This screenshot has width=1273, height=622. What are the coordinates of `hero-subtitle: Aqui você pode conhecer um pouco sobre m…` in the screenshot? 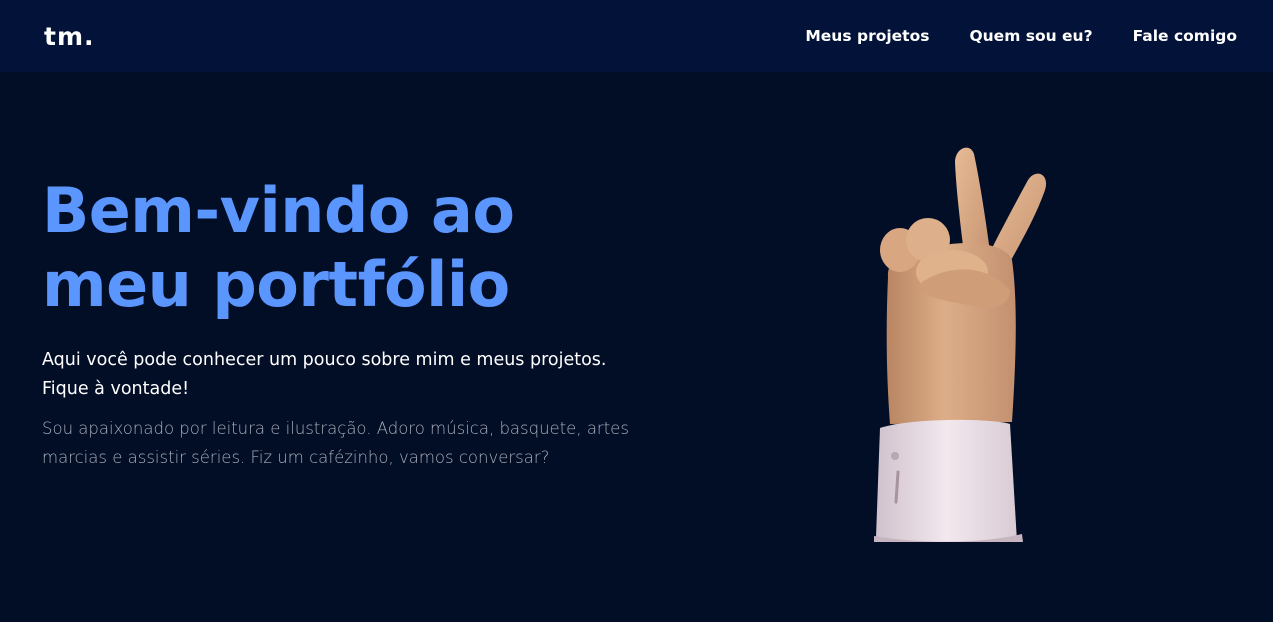 It's located at (352, 375).